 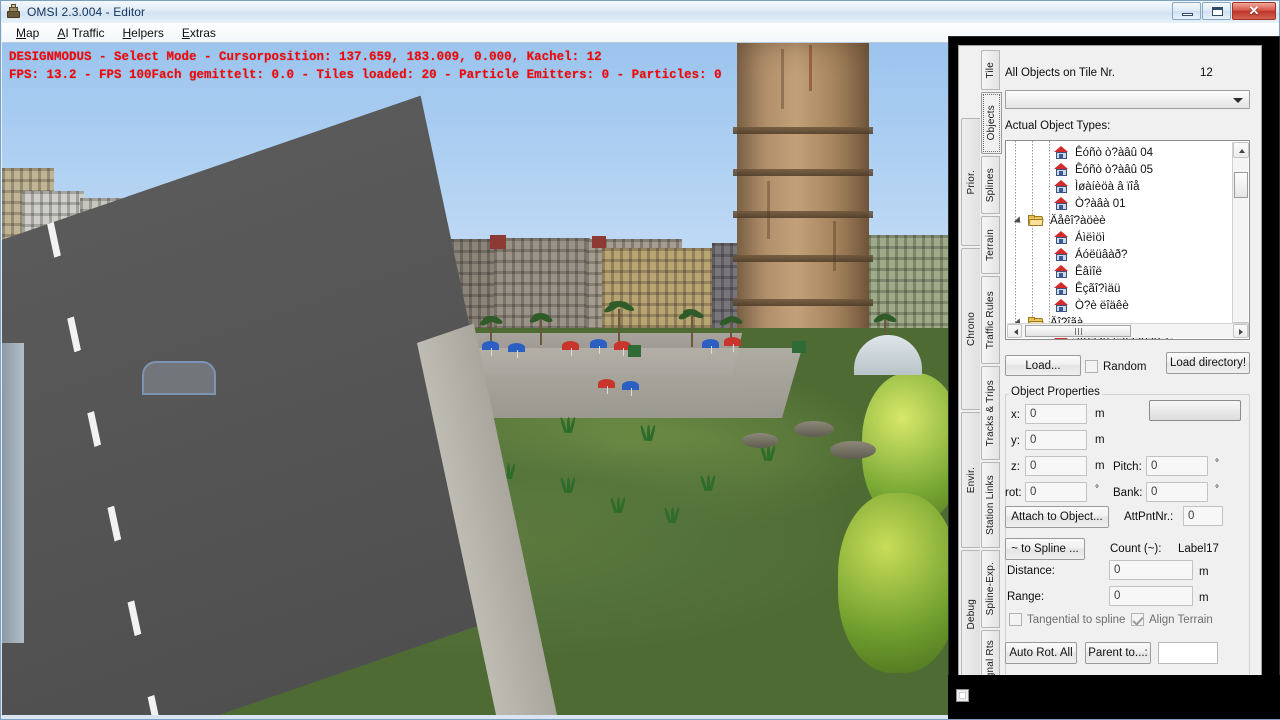 What do you see at coordinates (200, 33) in the screenshot?
I see `menu-extras: Extras` at bounding box center [200, 33].